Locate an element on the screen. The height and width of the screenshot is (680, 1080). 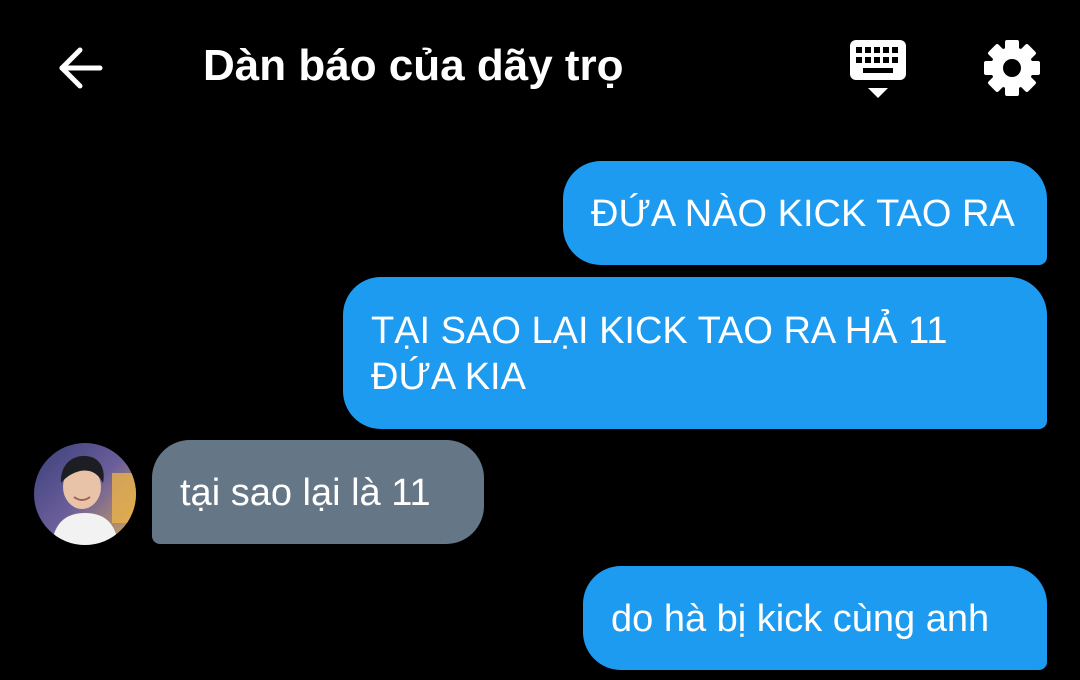
message-bubble-outgoing: do hà bị kick cùng anh is located at coordinates (815, 618).